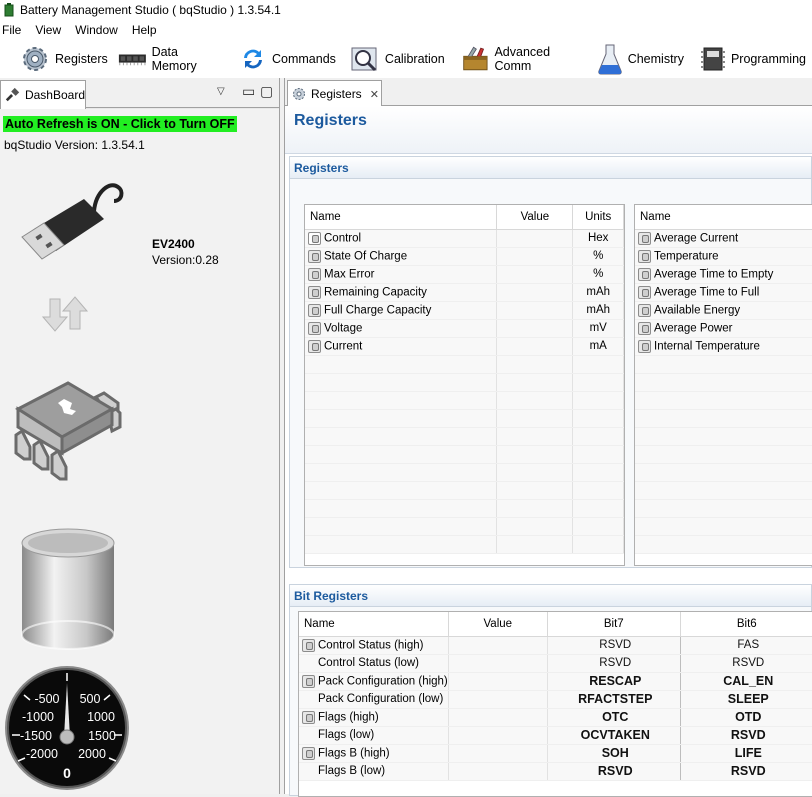  I want to click on minimize-icon: ▭, so click(248, 91).